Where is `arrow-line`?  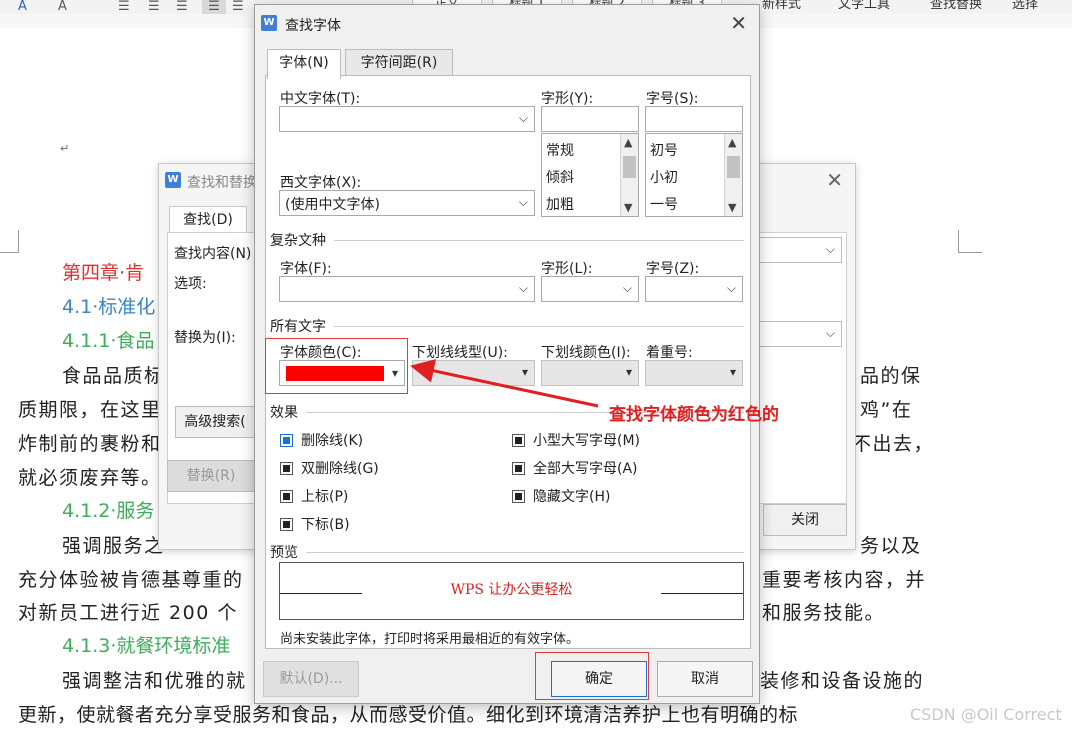
arrow-line is located at coordinates (504, 383).